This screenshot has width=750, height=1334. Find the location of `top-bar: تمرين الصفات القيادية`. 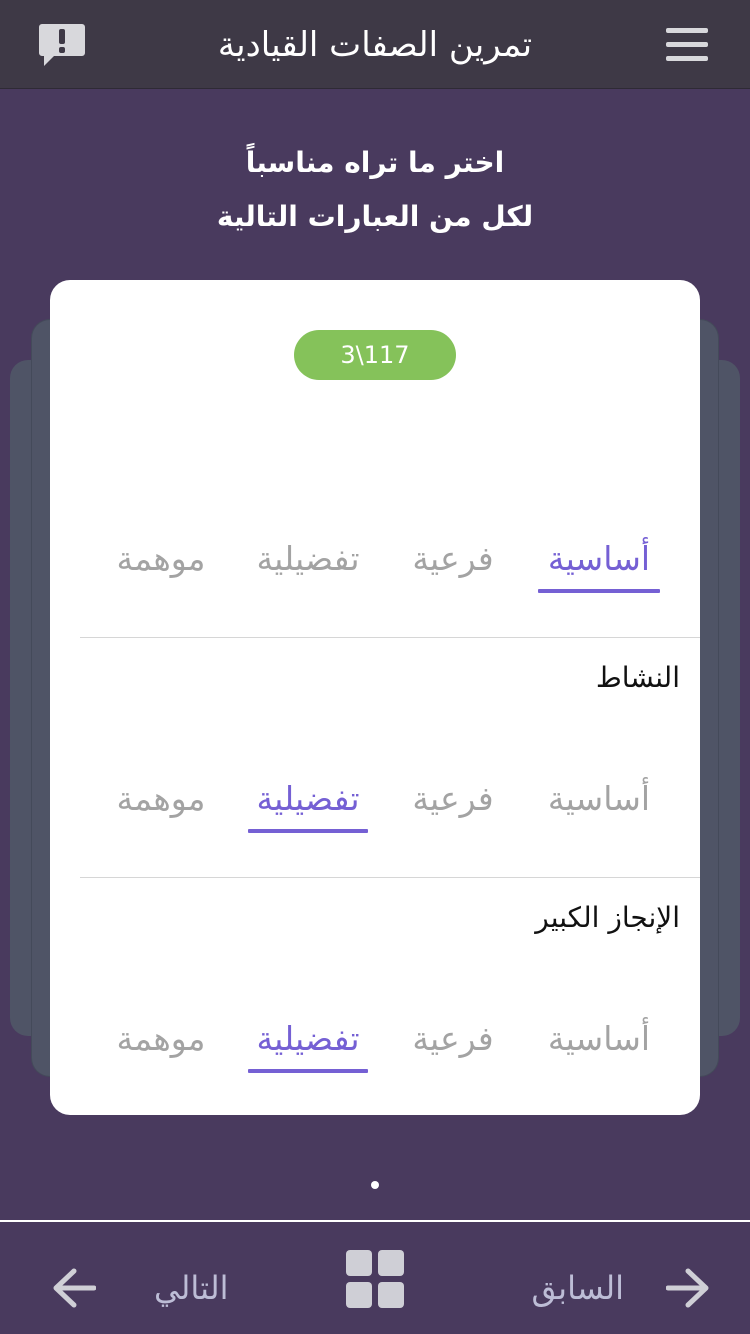

top-bar: تمرين الصفات القيادية is located at coordinates (375, 44).